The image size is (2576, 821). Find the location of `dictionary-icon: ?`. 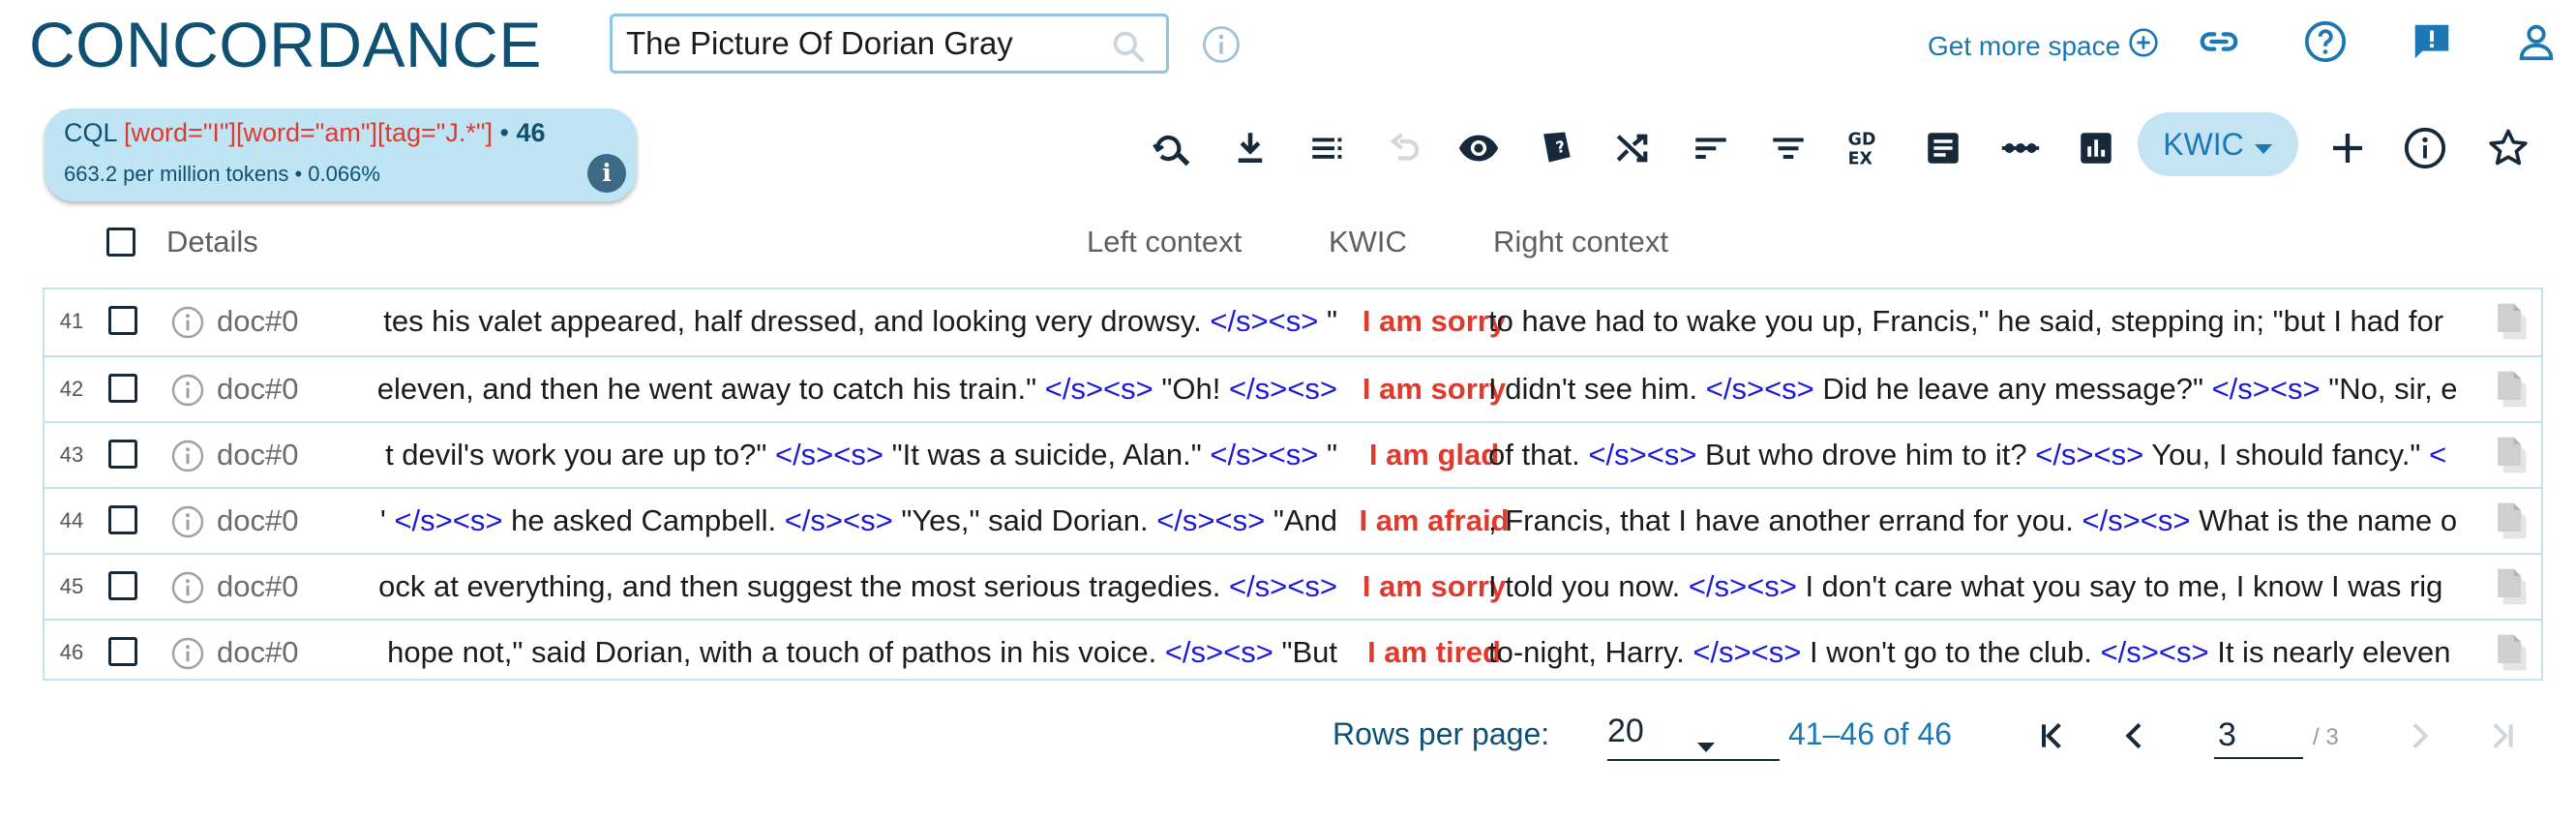

dictionary-icon: ? is located at coordinates (1556, 148).